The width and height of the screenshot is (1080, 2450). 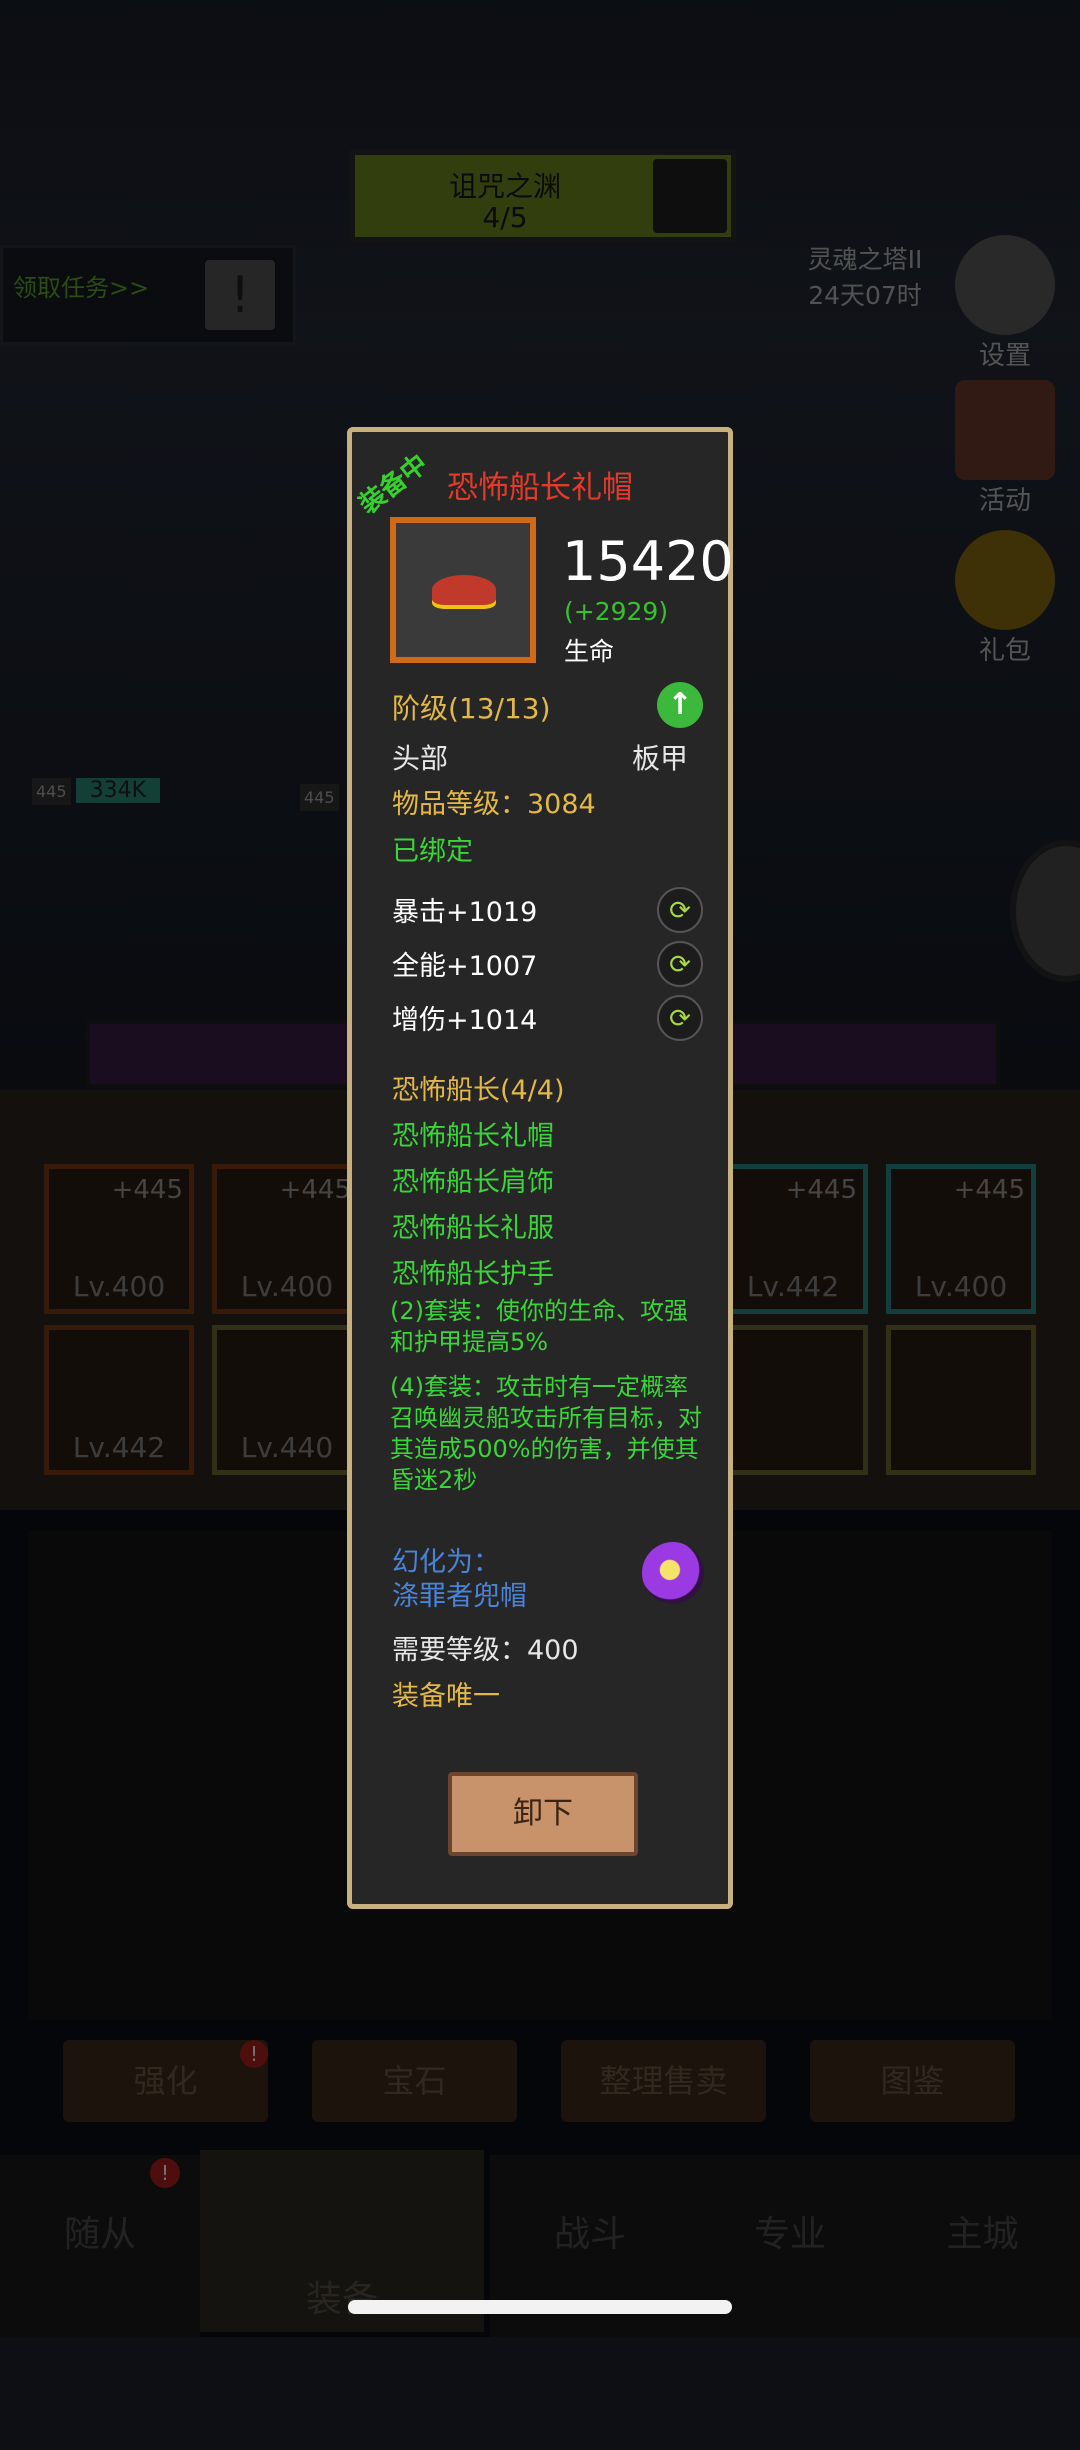 I want to click on codex-button: 图鉴, so click(x=912, y=2081).